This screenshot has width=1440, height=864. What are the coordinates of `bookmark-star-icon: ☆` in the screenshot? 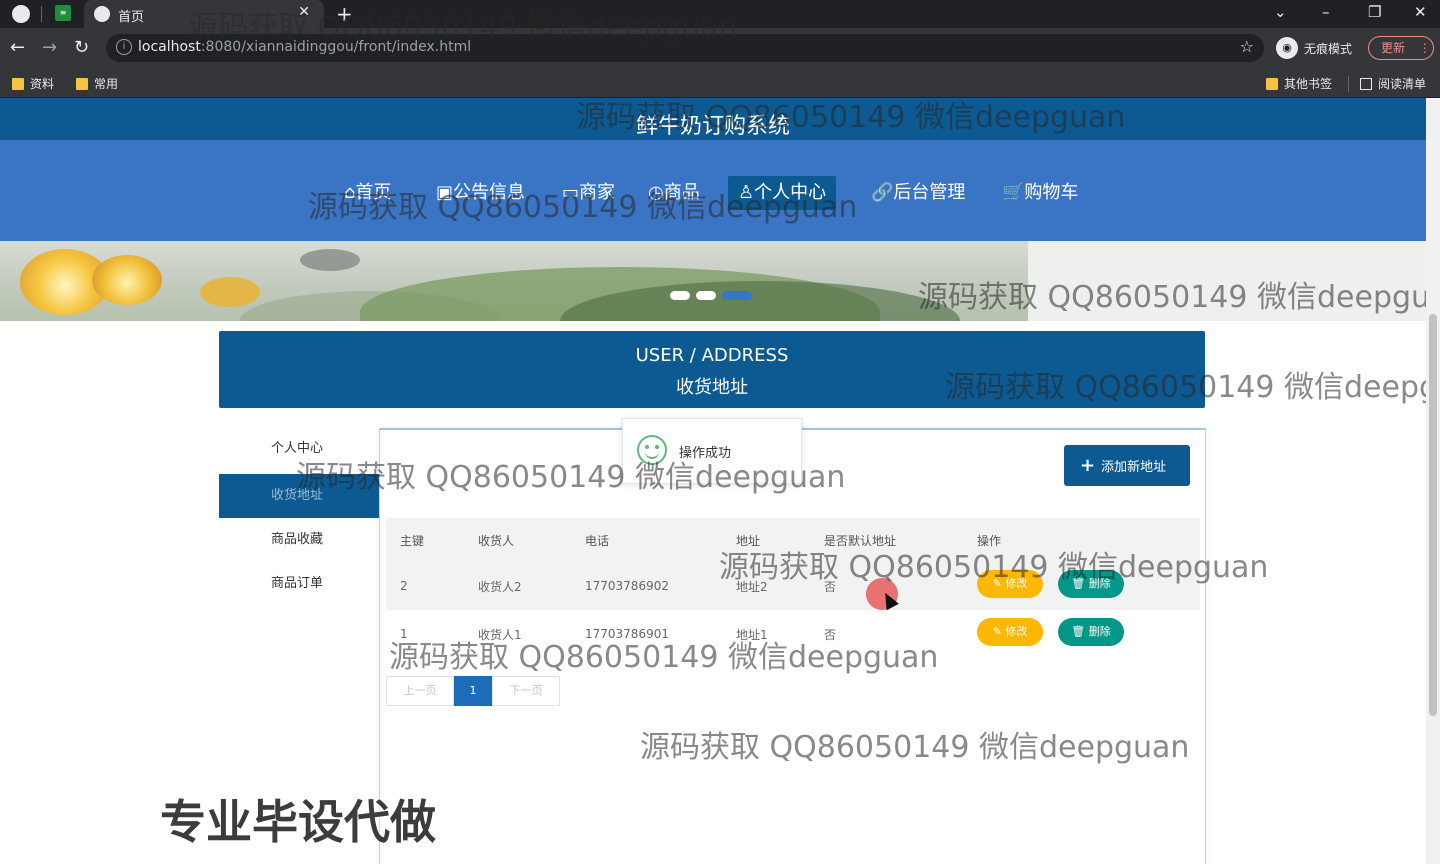 It's located at (1247, 46).